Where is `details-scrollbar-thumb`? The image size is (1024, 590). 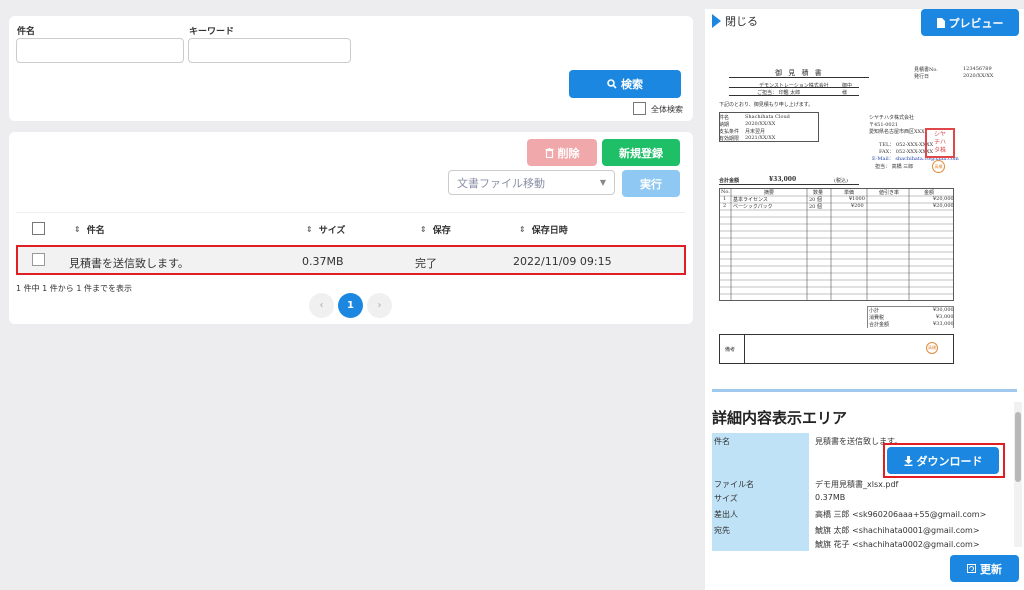
details-scrollbar-thumb is located at coordinates (1018, 447).